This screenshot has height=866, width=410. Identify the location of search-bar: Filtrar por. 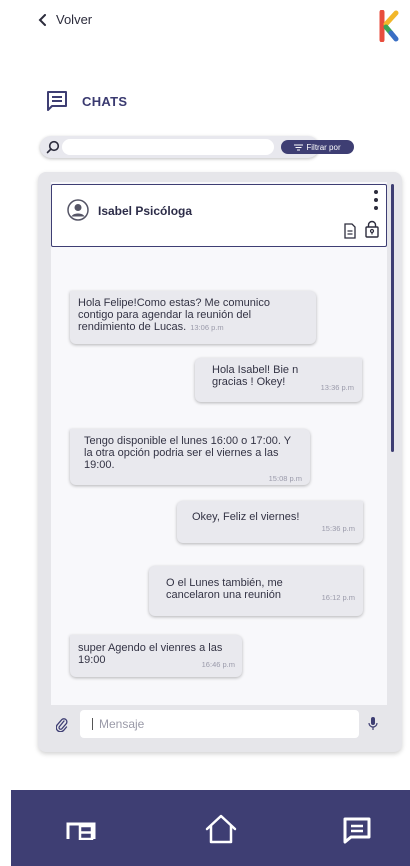
(197, 147).